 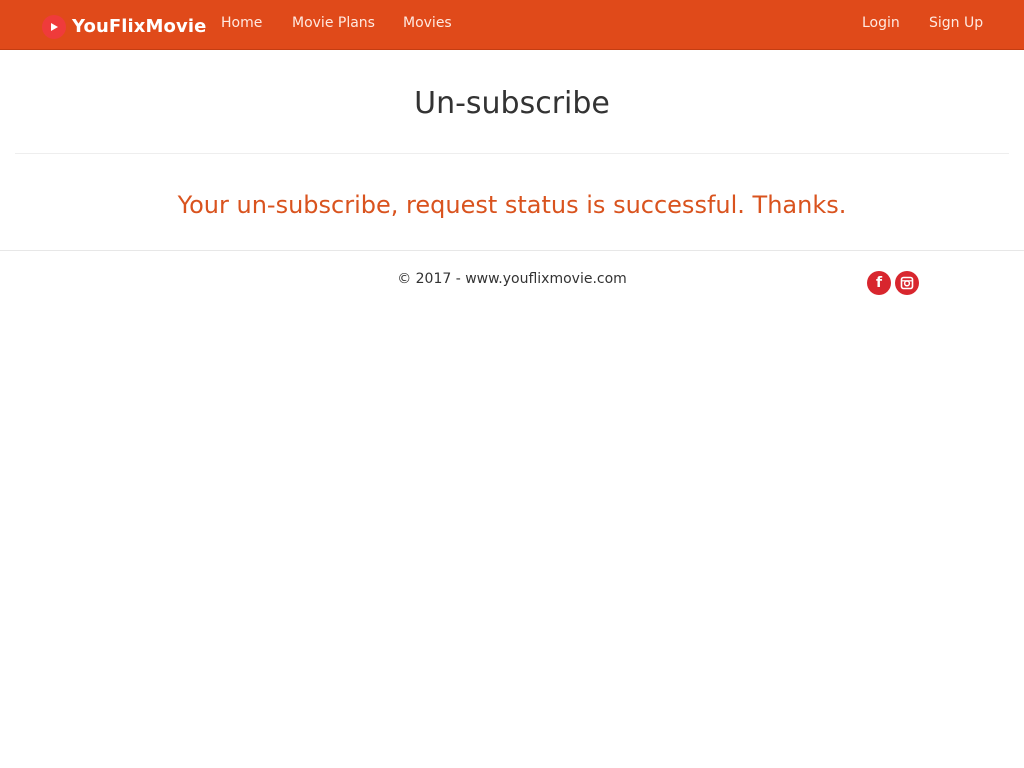 What do you see at coordinates (956, 23) in the screenshot?
I see `nav-sign-up: Sign Up` at bounding box center [956, 23].